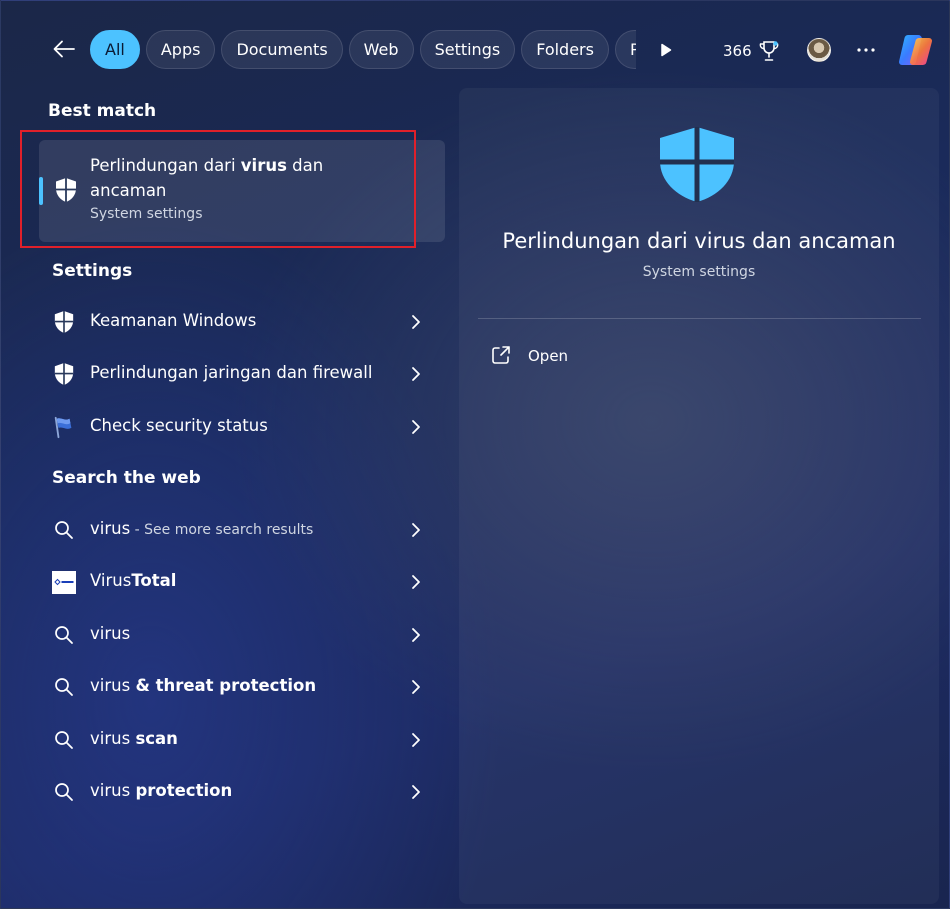  Describe the element at coordinates (207, 178) in the screenshot. I see `best-match-title: Perlindungan dari virus dan ancaman` at that location.